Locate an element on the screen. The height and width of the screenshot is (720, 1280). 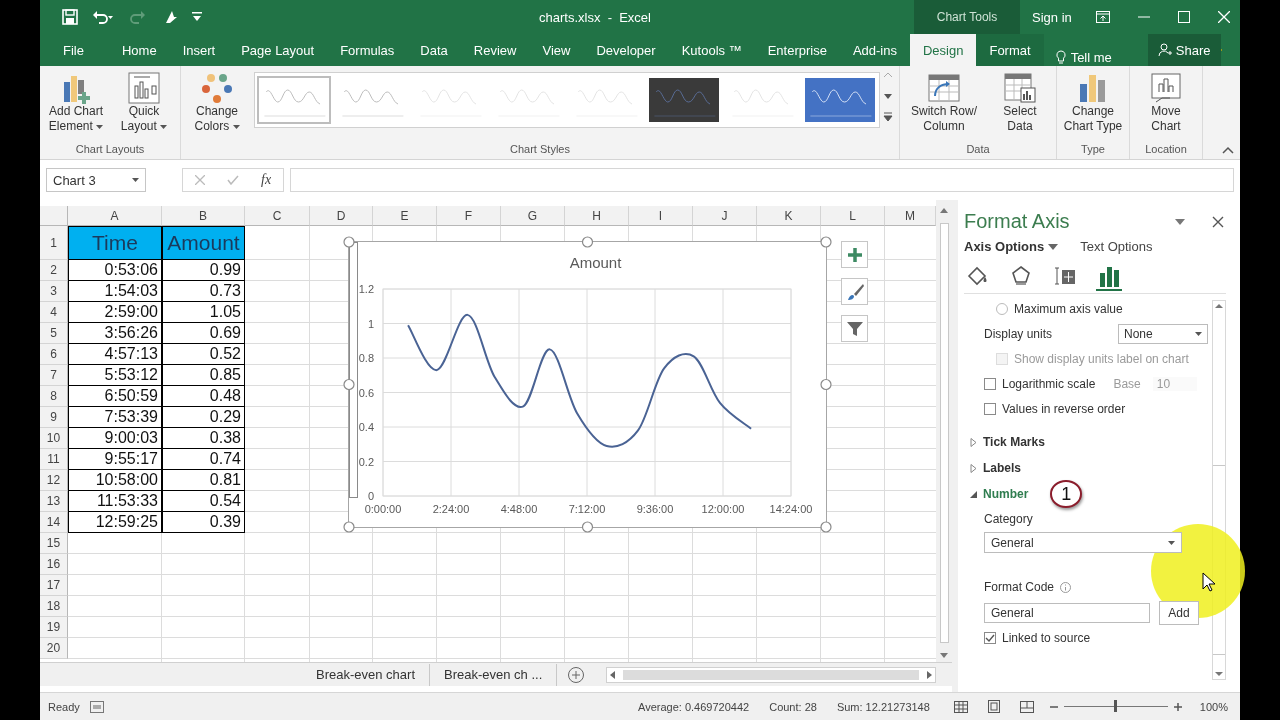
row-header: 15 is located at coordinates (54, 543).